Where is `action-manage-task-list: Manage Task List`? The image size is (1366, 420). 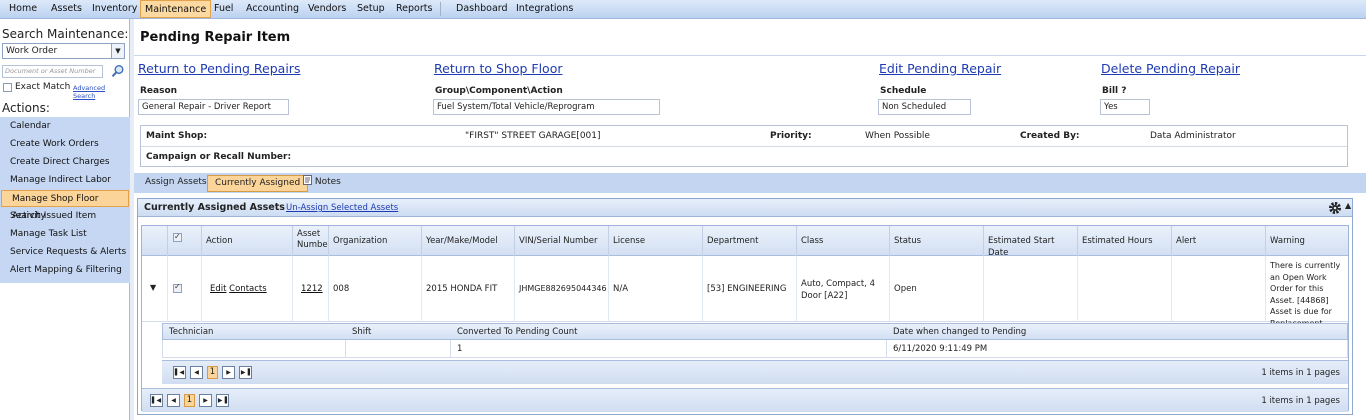 action-manage-task-list: Manage Task List is located at coordinates (65, 234).